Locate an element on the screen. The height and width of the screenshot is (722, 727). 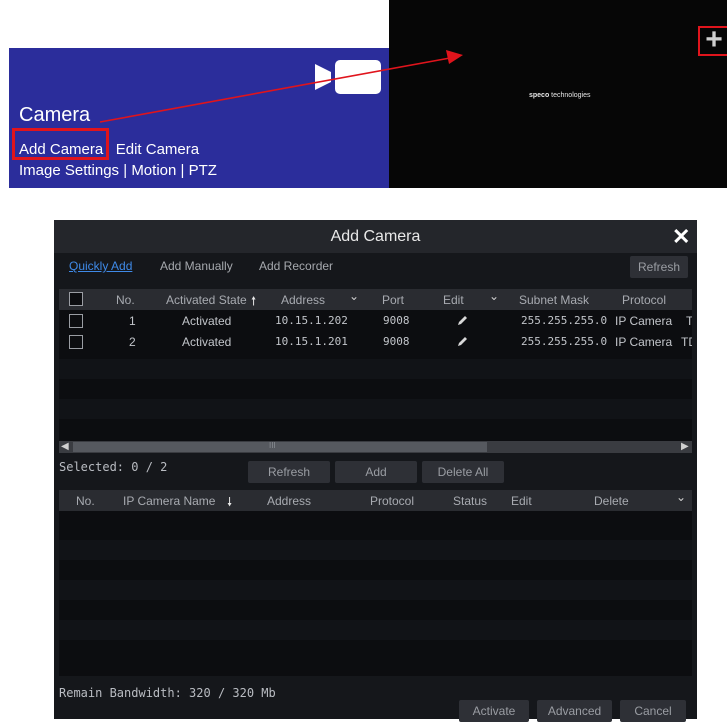
camera-menu-row2: Image Settings | Motion | PTZ is located at coordinates (118, 170).